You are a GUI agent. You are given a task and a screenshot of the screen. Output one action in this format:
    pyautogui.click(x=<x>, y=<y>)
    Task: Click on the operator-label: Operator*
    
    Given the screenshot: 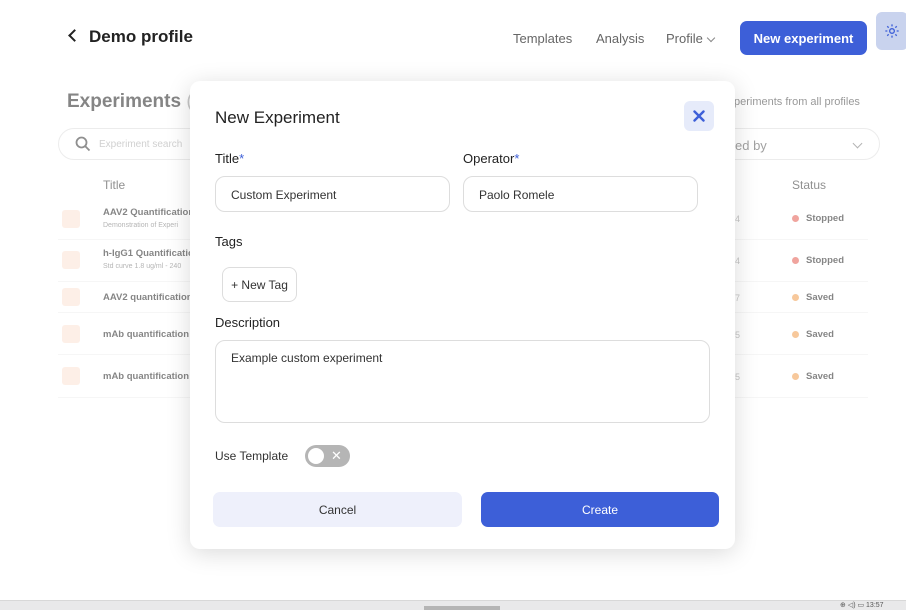 What is the action you would take?
    pyautogui.click(x=491, y=158)
    